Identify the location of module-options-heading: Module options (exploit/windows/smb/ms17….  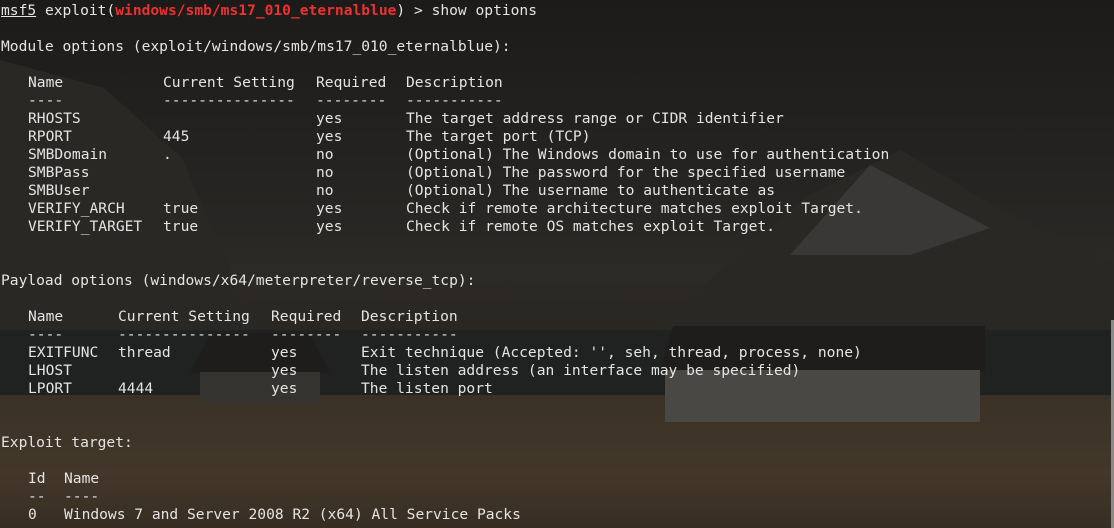
(256, 46).